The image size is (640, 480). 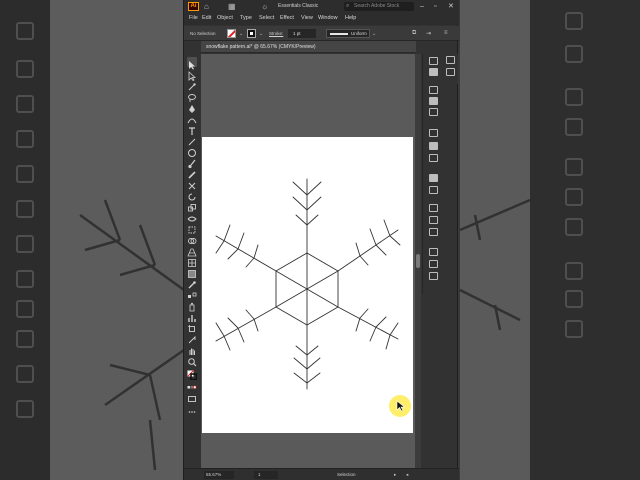 I want to click on arrange-documents-icon: ▦, so click(x=232, y=6).